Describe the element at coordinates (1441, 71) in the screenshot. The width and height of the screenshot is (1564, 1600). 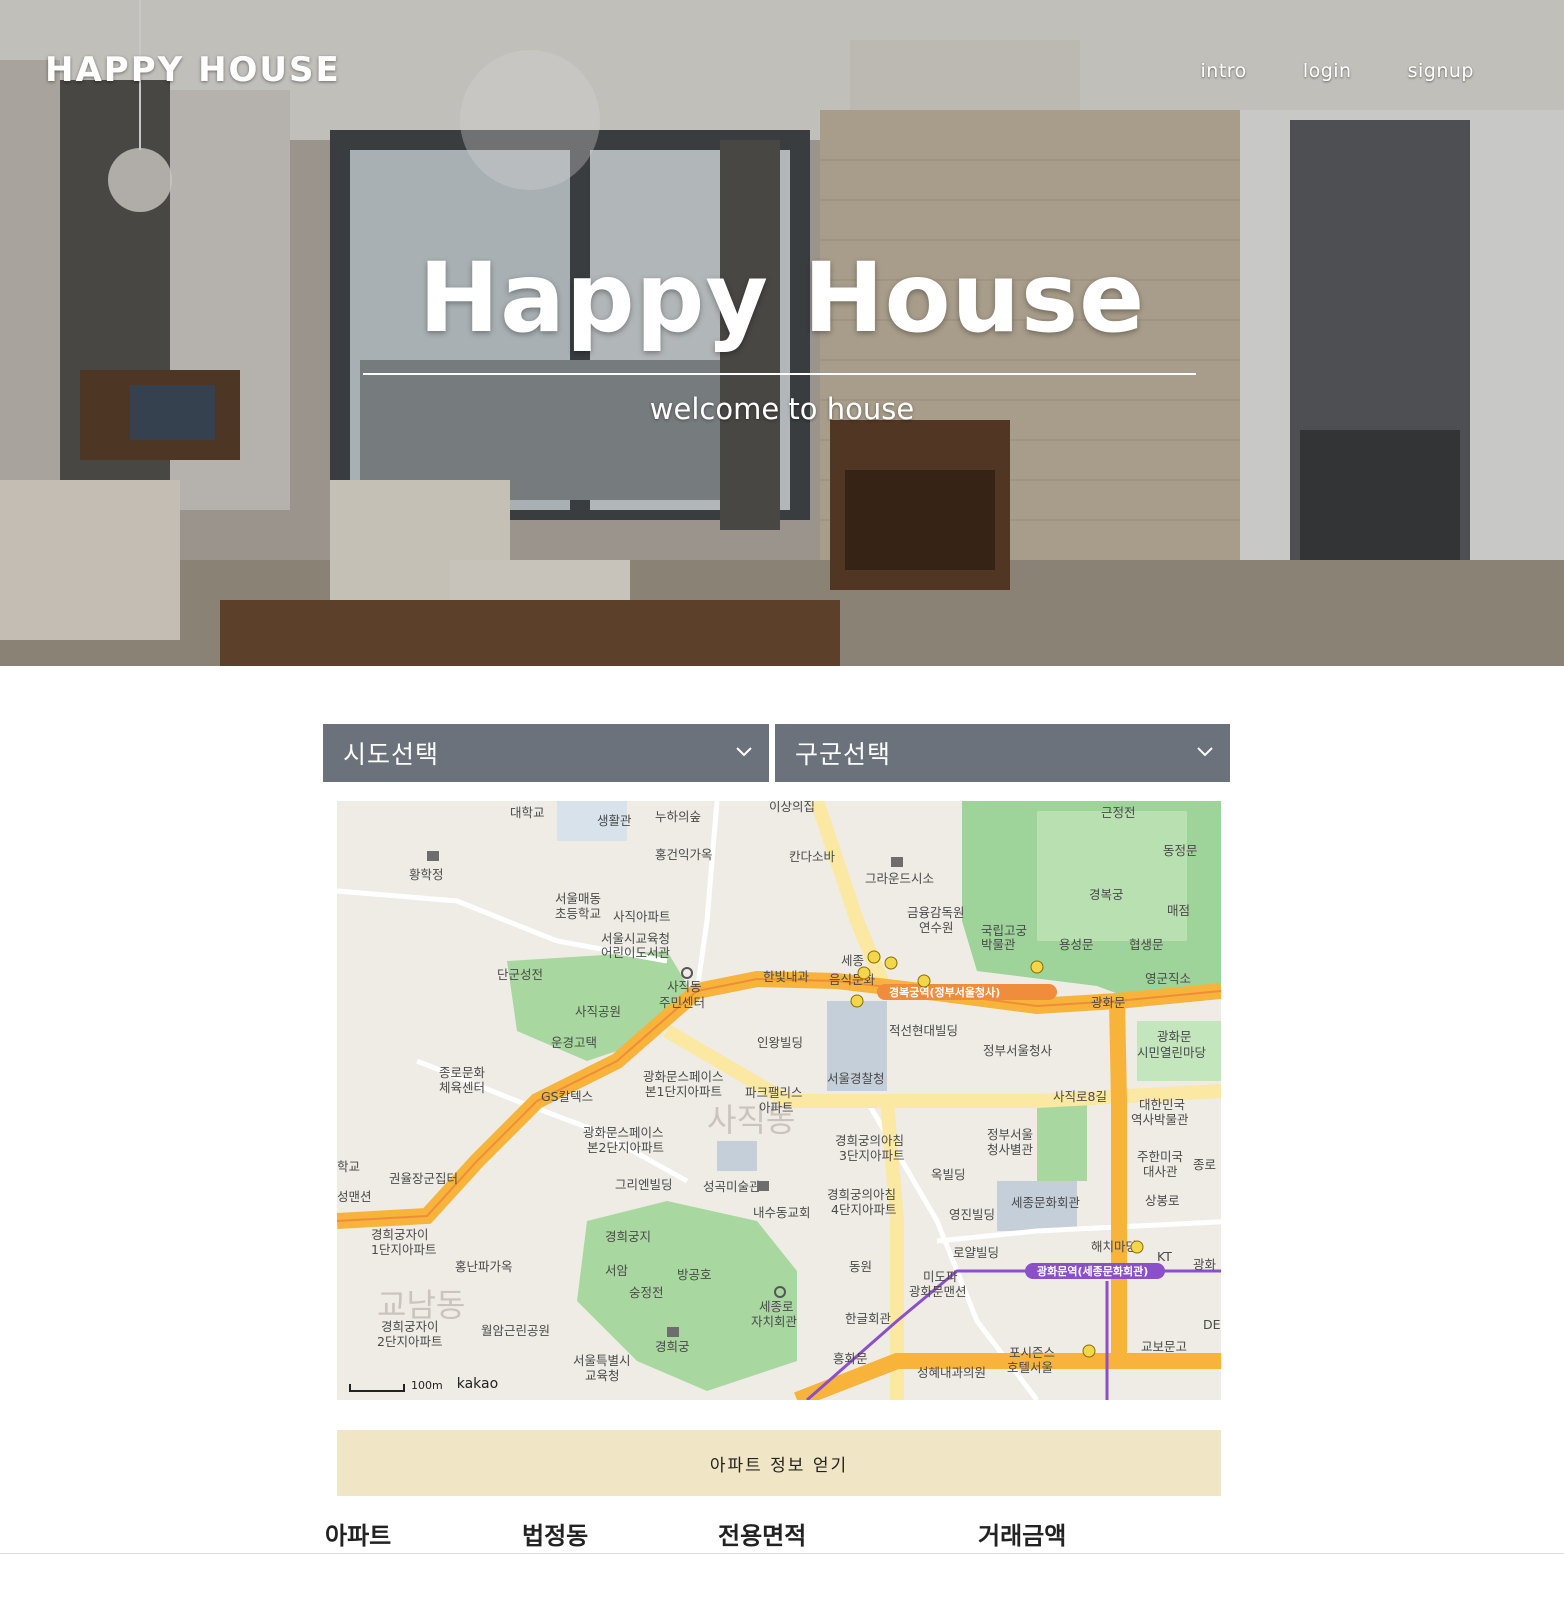
I see `nav-signup-link: signup` at that location.